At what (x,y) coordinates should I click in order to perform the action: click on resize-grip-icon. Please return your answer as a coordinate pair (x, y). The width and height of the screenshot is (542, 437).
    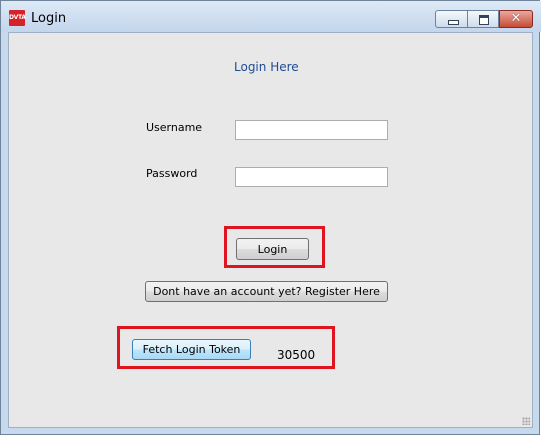
    Looking at the image, I should click on (526, 421).